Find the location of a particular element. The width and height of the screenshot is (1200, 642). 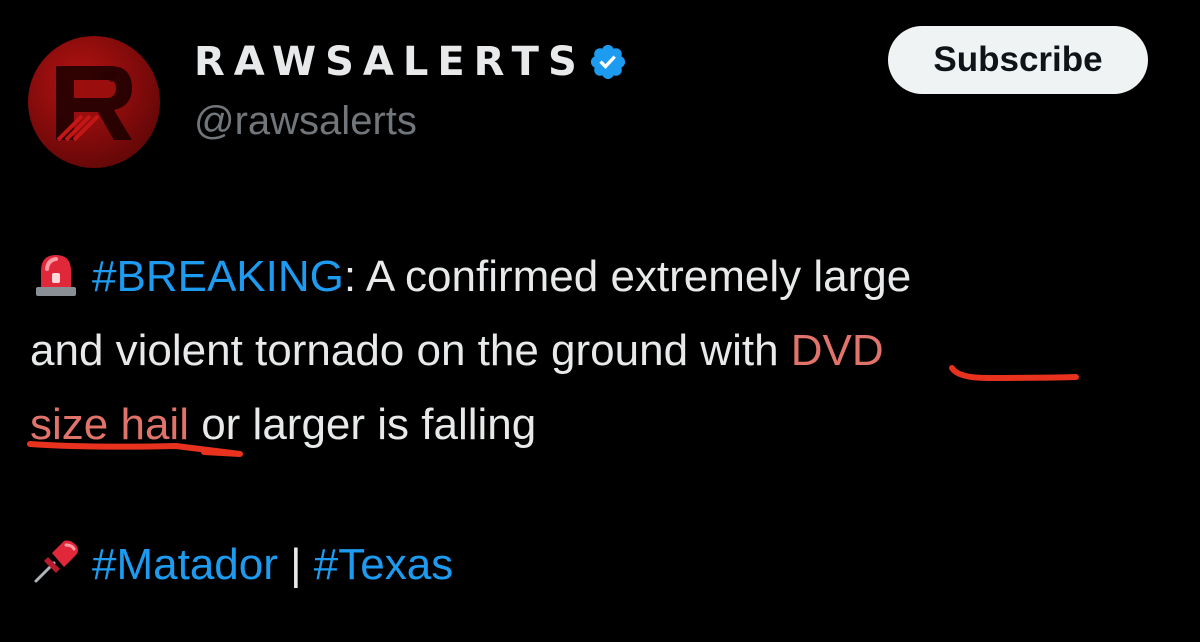

highlight-size-hail: size hail is located at coordinates (109, 424).